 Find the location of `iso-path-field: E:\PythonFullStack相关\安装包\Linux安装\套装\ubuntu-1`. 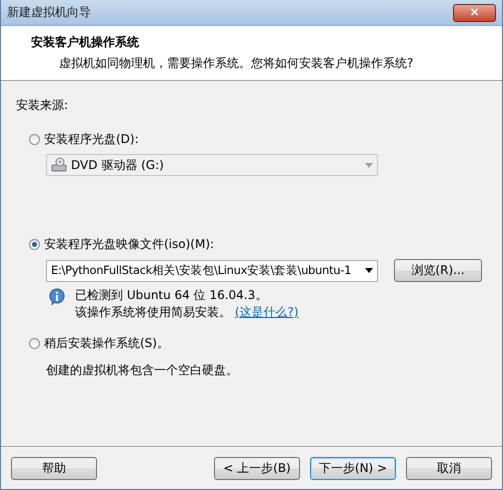

iso-path-field: E:\PythonFullStack相关\安装包\Linux安装\套装\ubuntu-1 is located at coordinates (212, 271).